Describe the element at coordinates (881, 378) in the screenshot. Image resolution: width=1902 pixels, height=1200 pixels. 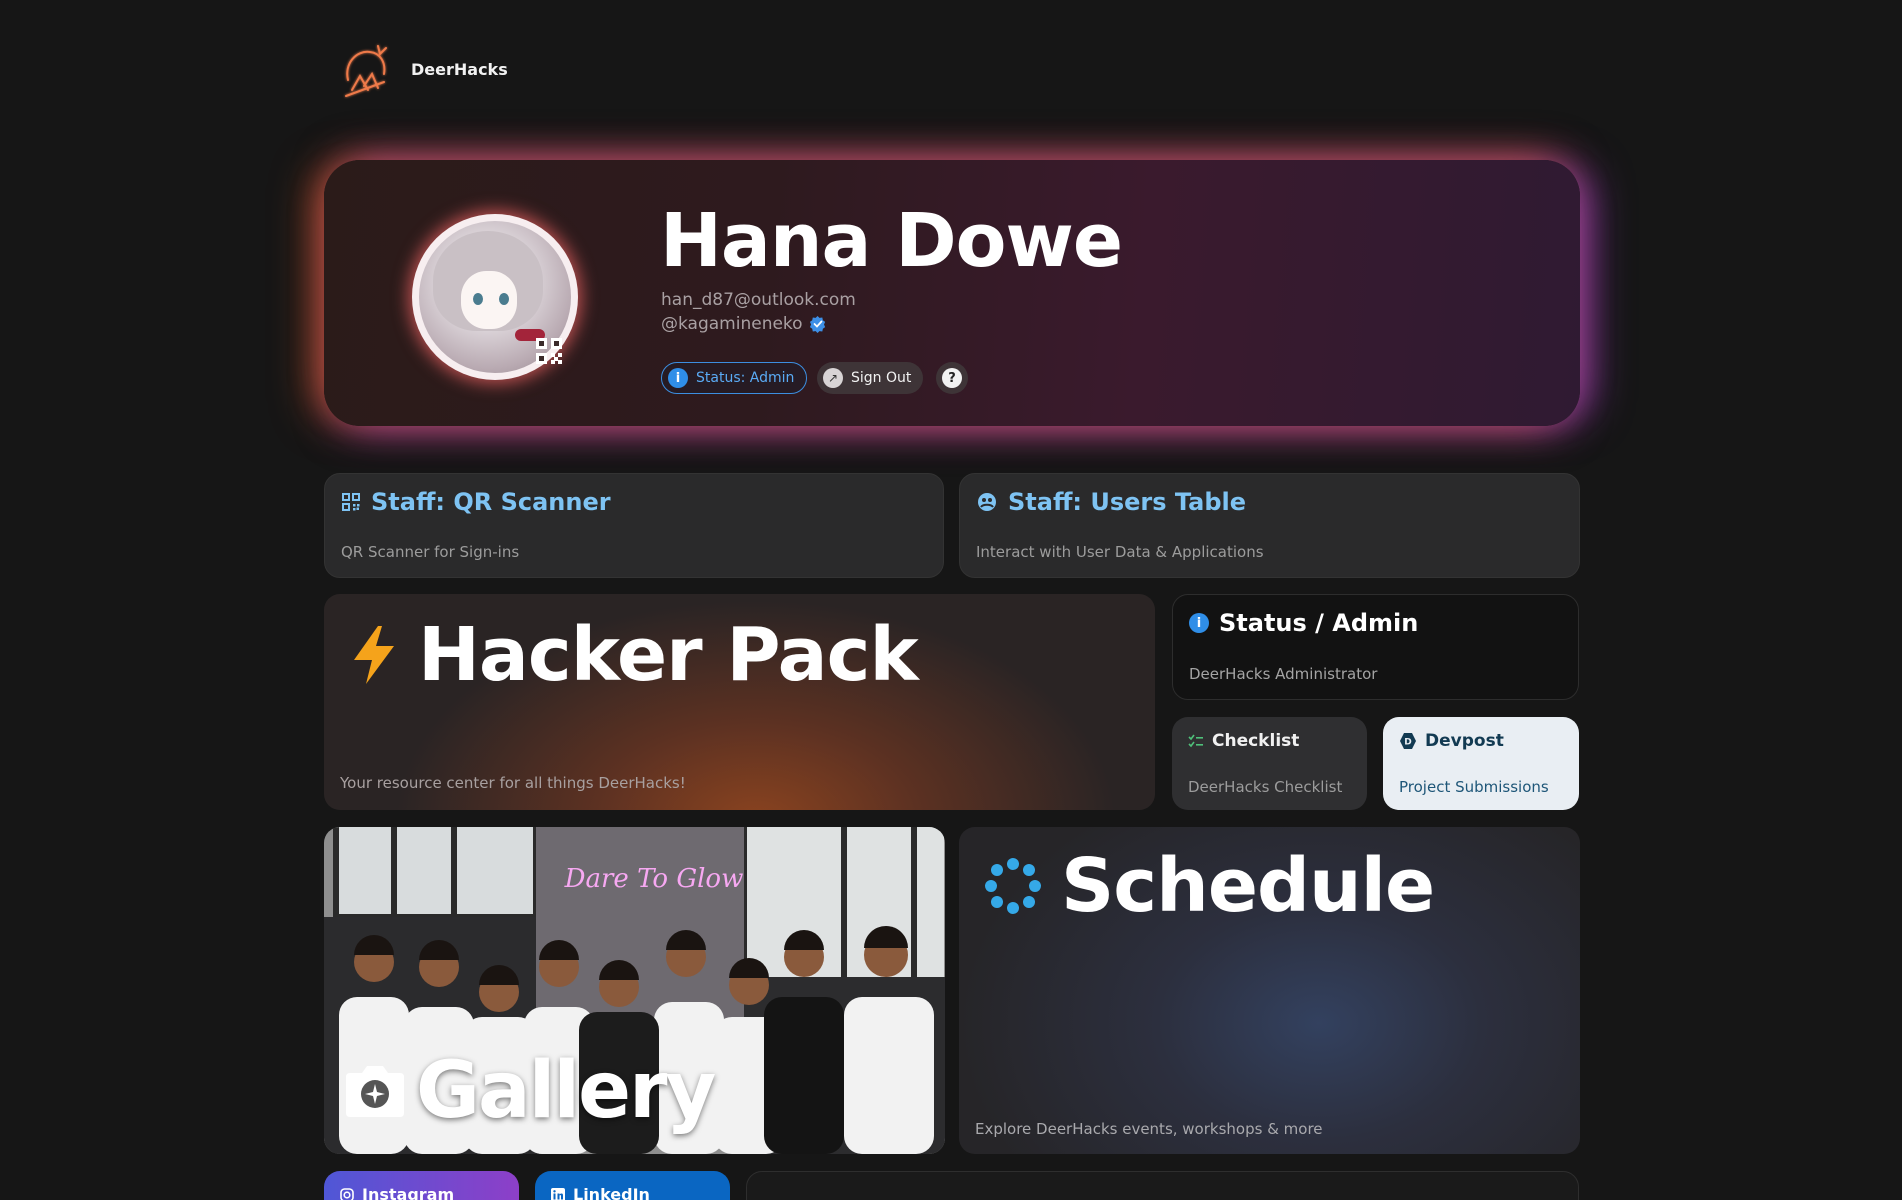
I see `sign-out-label: Sign Out` at that location.